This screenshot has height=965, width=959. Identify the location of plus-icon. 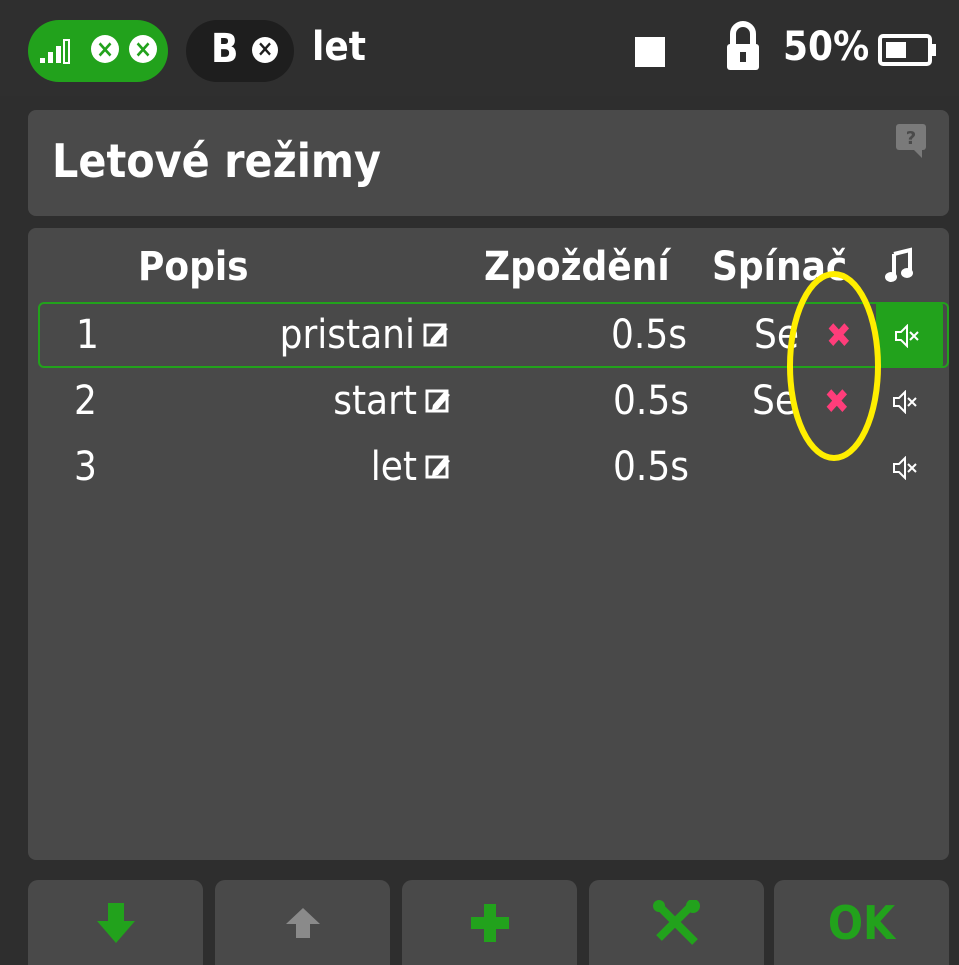
(489, 922).